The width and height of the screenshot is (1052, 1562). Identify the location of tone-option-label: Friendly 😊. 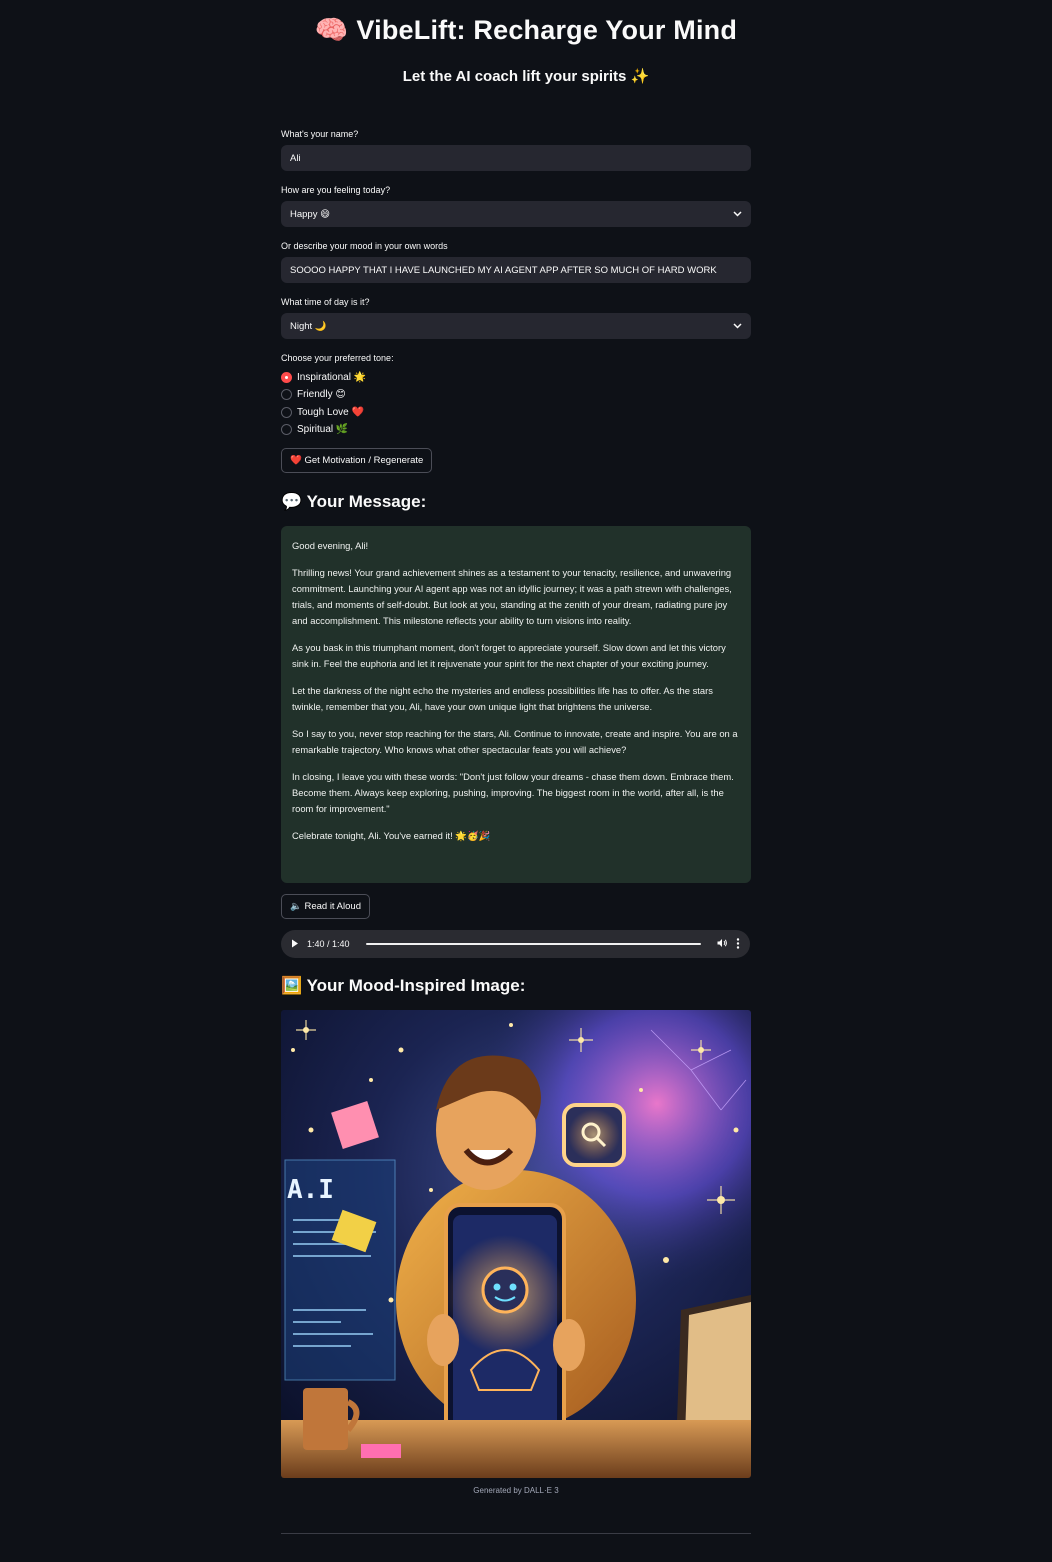
(321, 394).